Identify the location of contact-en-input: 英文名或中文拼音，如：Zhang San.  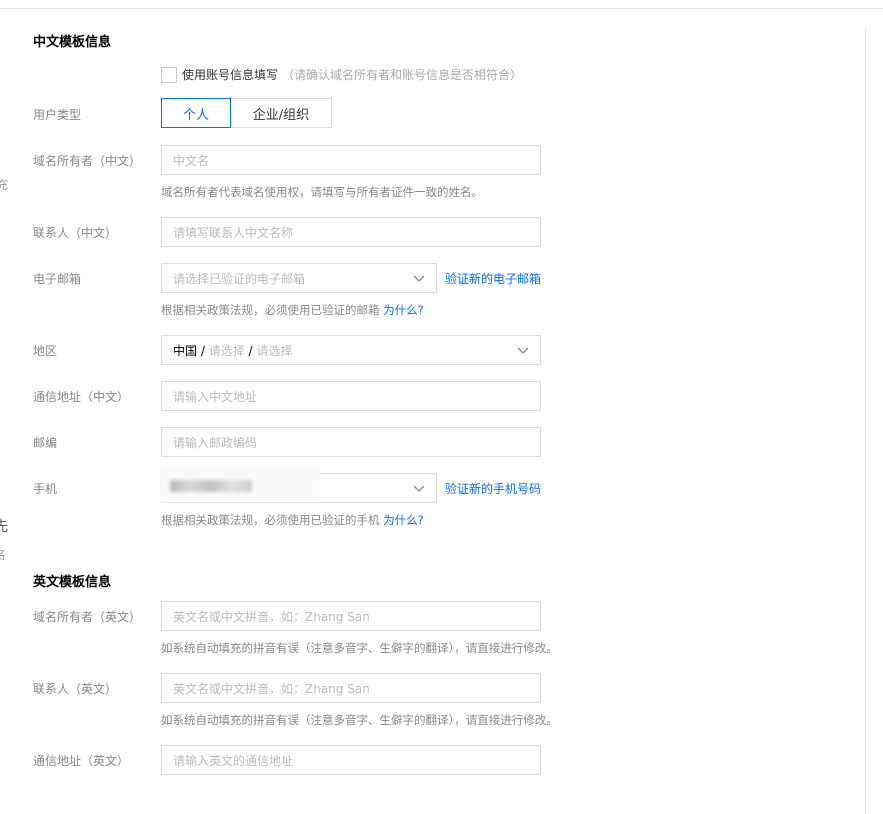
(351, 688).